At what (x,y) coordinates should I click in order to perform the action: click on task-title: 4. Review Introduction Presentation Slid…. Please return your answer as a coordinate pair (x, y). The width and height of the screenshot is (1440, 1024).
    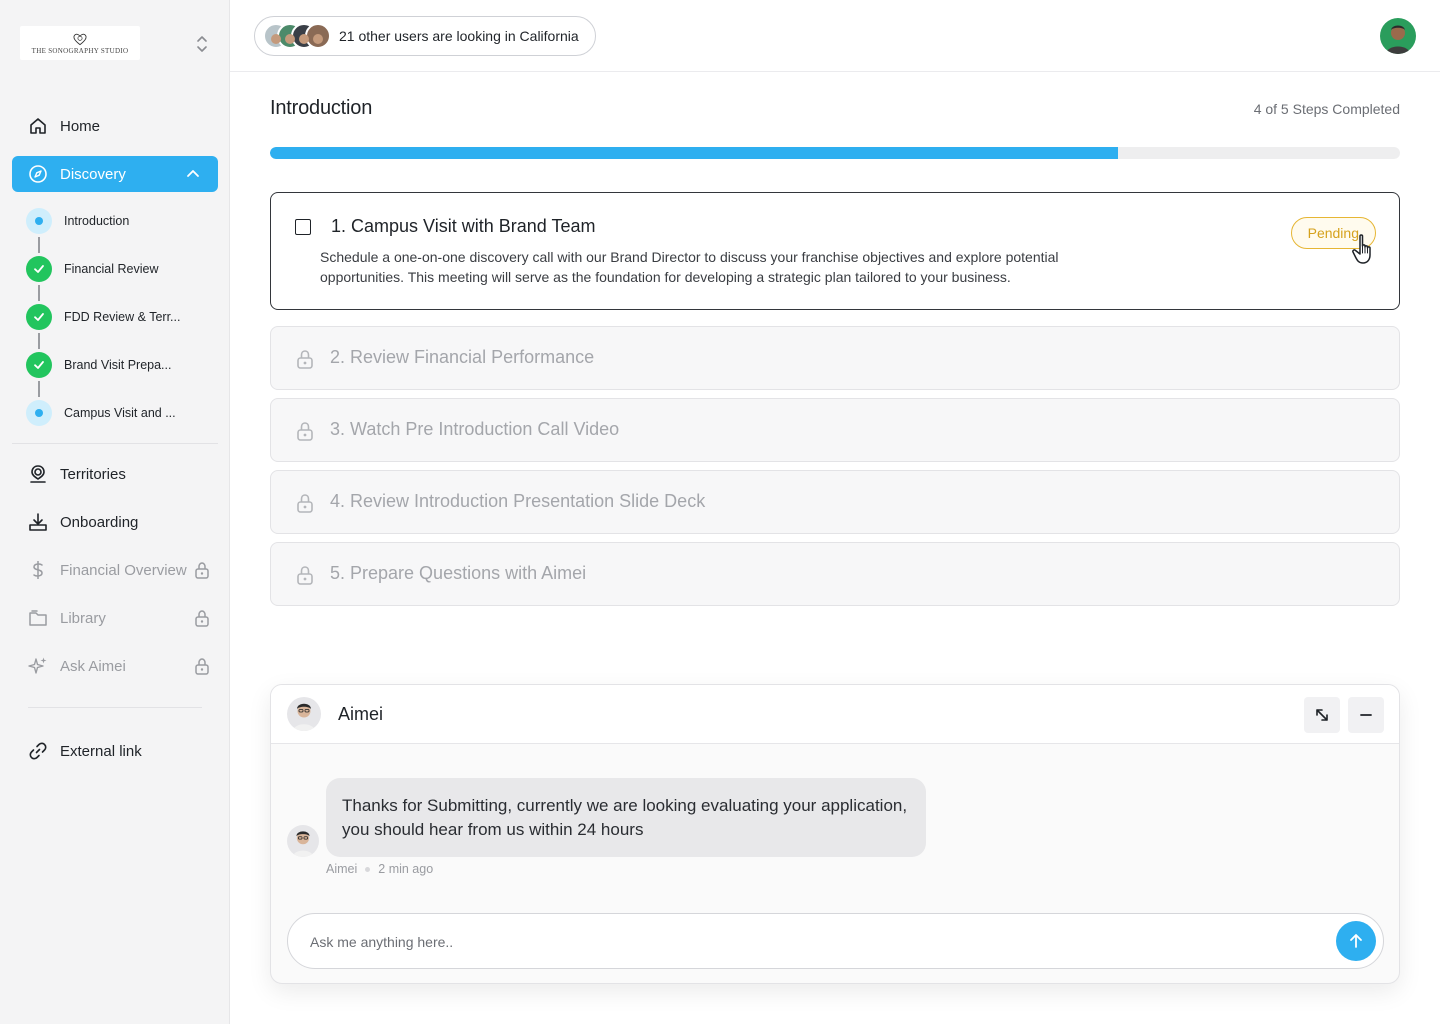
    Looking at the image, I should click on (518, 501).